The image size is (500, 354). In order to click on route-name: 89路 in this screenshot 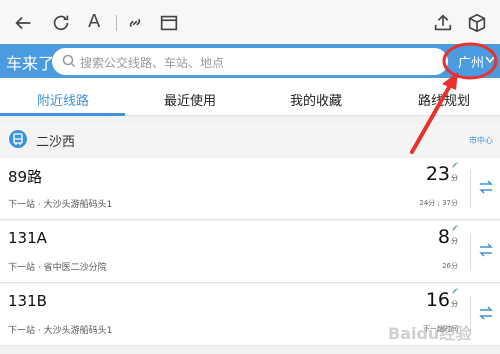, I will do `click(25, 177)`.